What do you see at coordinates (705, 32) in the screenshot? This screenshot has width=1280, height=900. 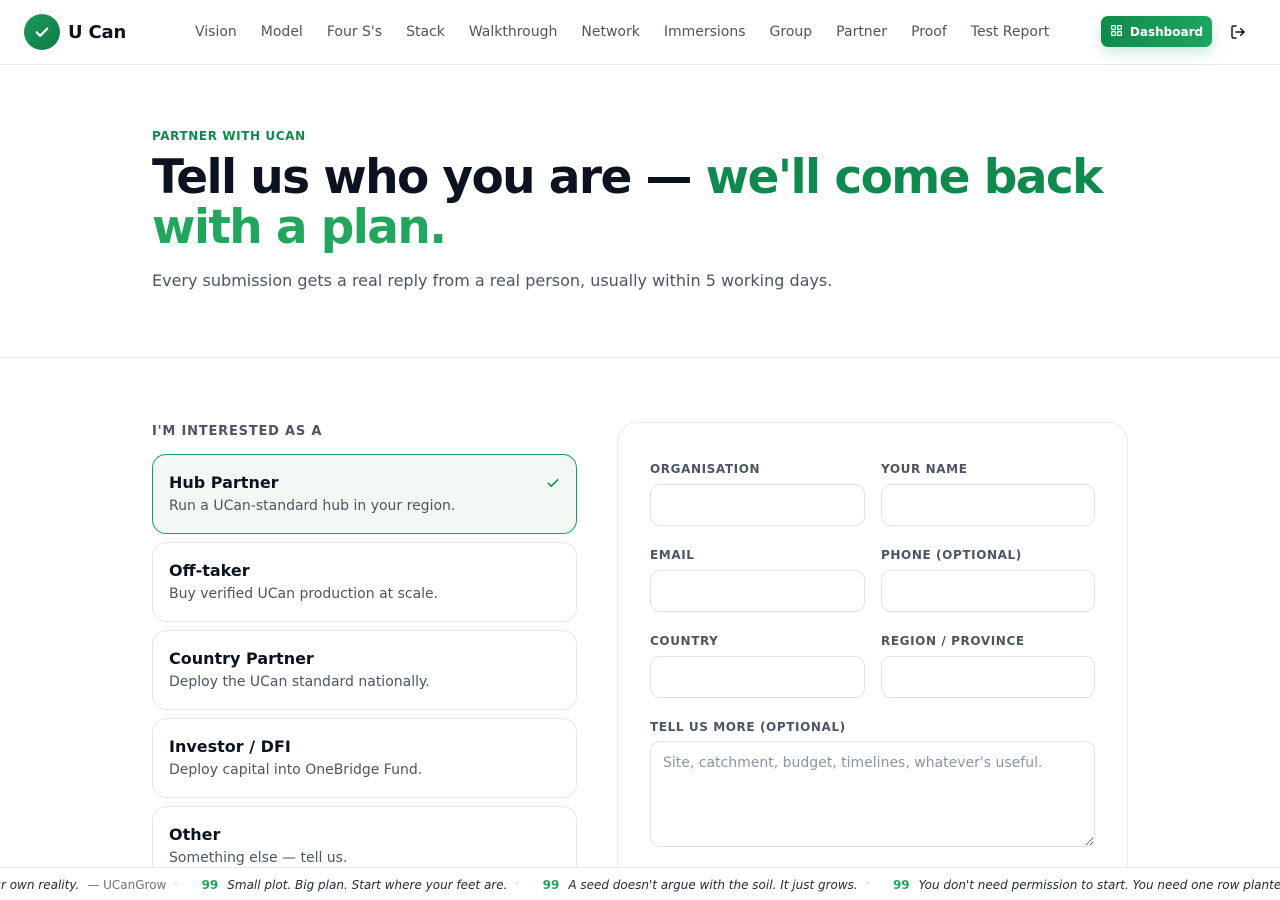 I see `nav-immersions: Immersions` at bounding box center [705, 32].